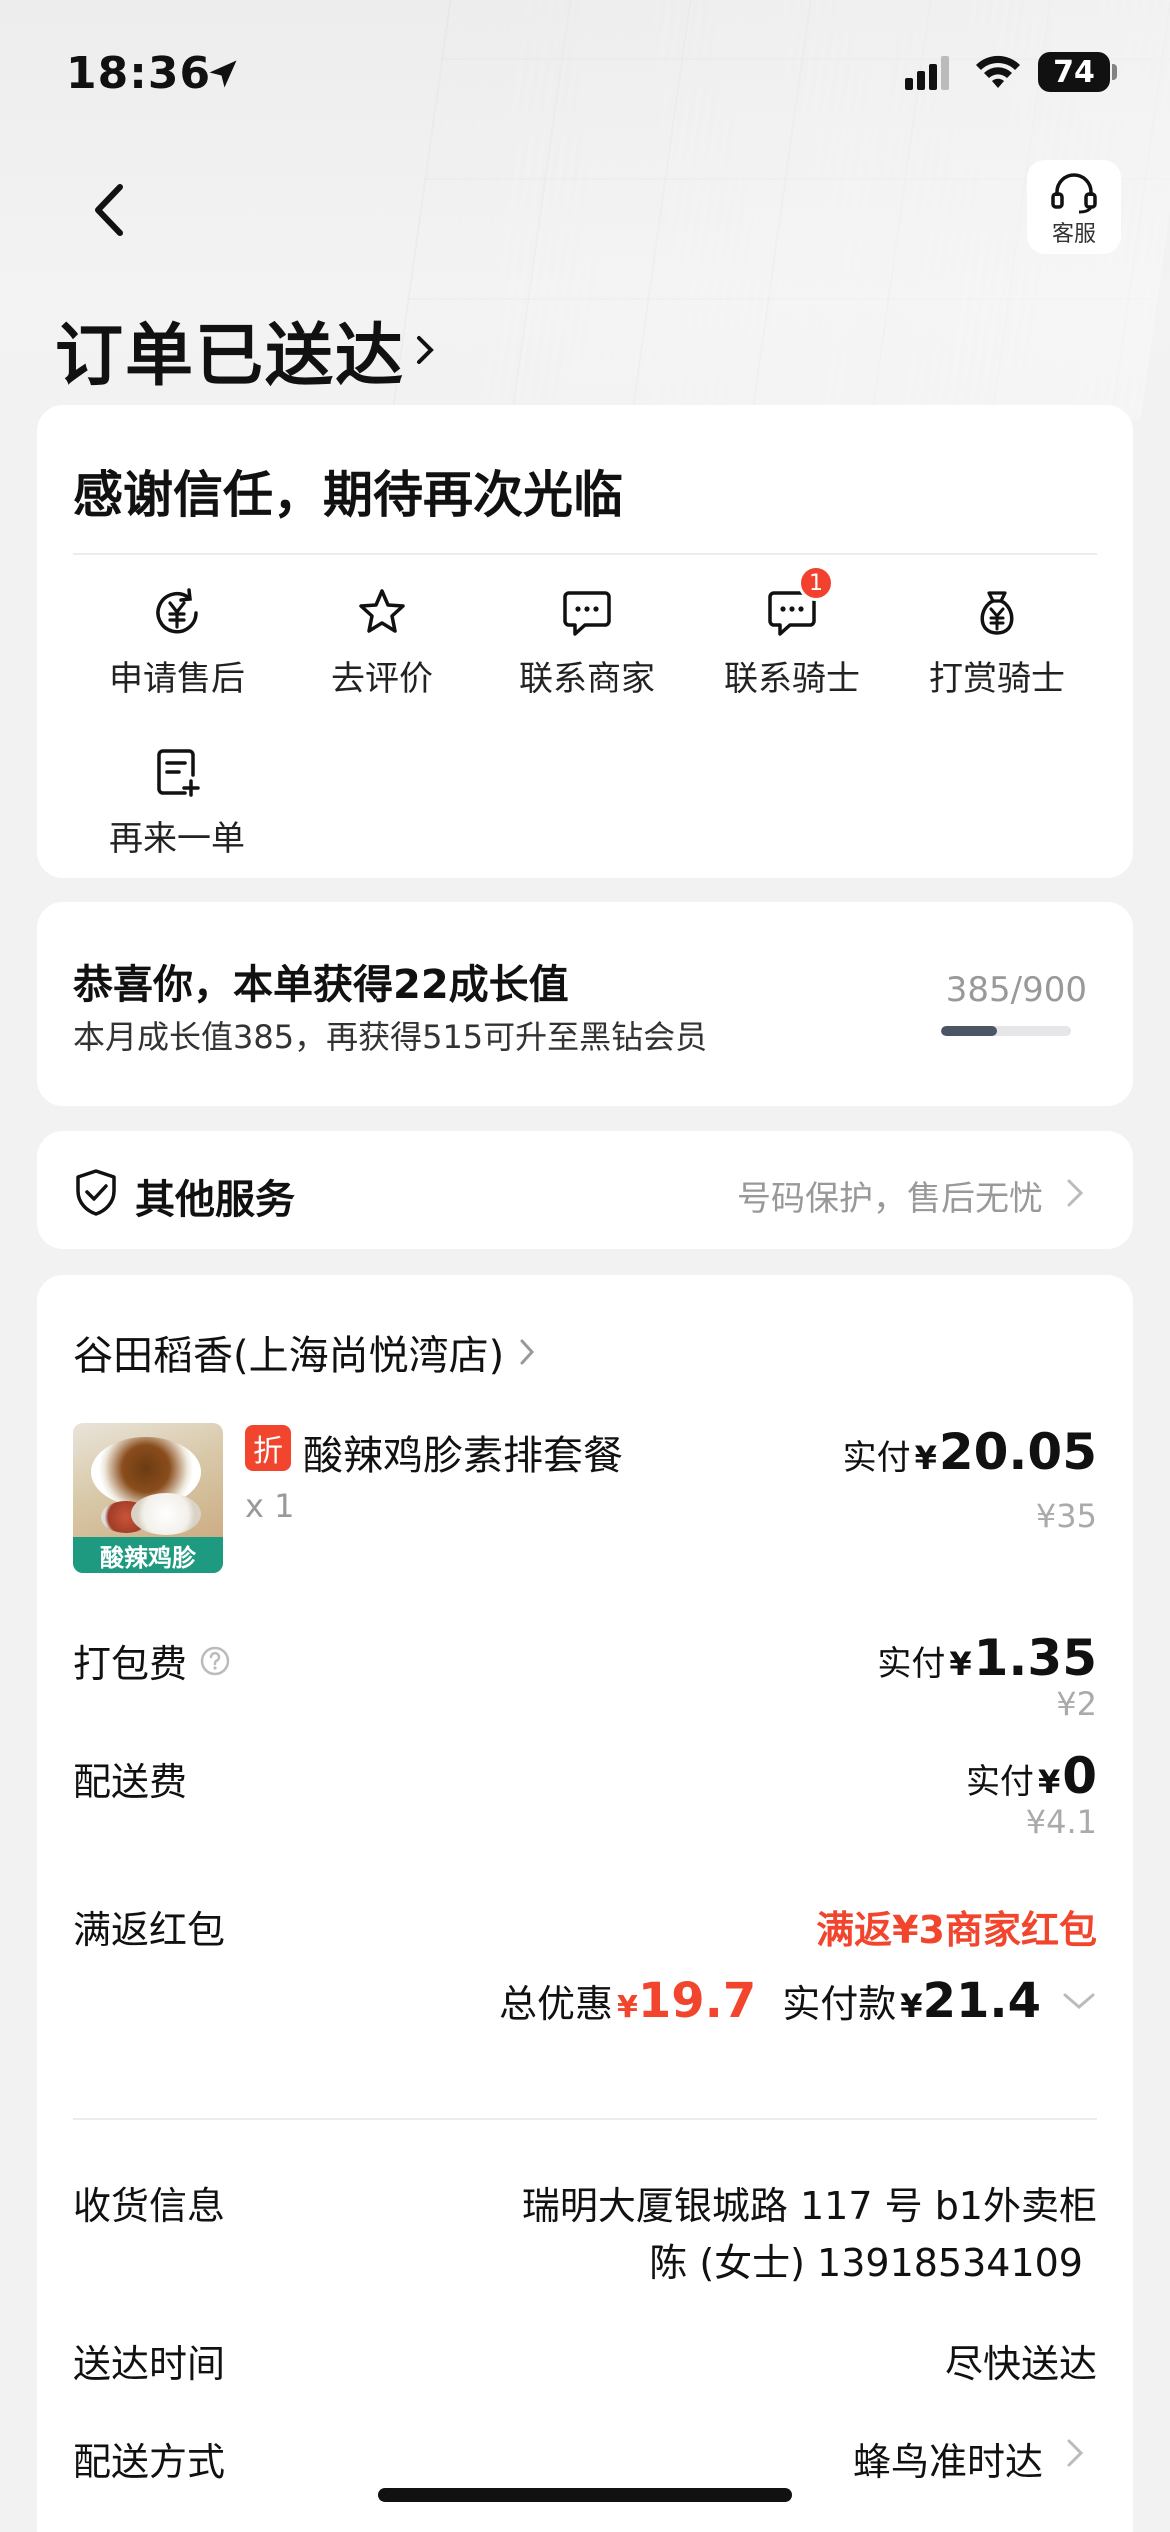  Describe the element at coordinates (1114, 72) in the screenshot. I see `battery-cap` at that location.